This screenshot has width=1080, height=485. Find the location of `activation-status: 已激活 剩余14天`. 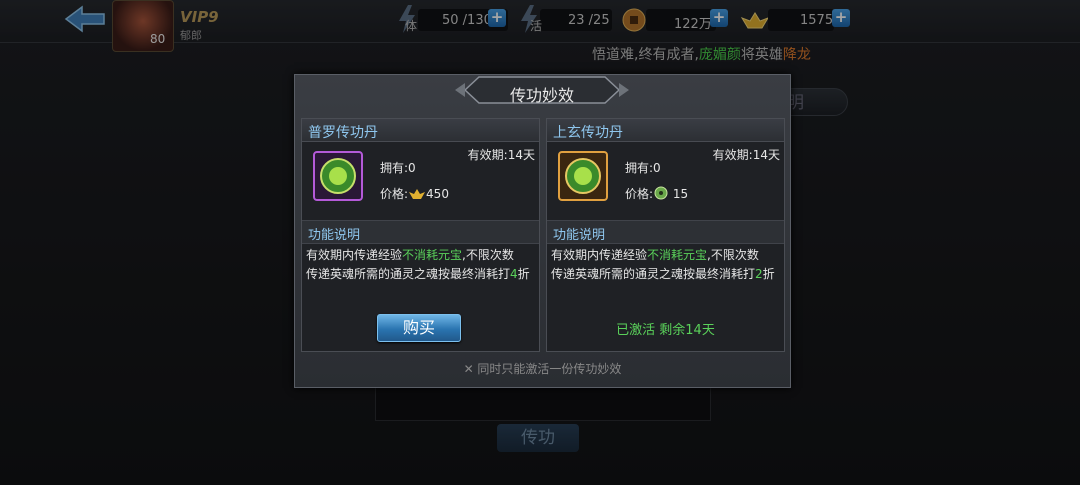

activation-status: 已激活 剩余14天 is located at coordinates (665, 330).